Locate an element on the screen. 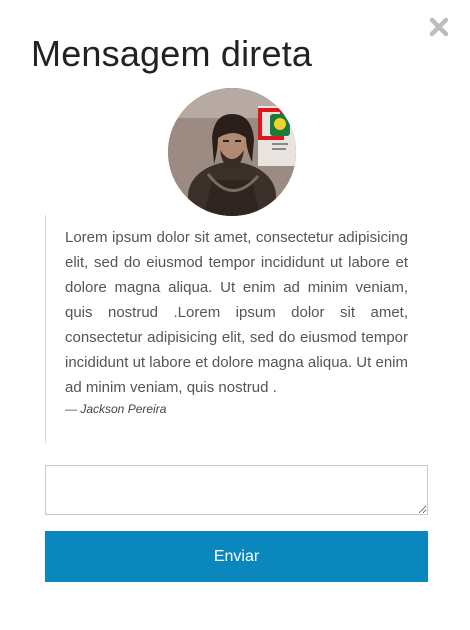  modal-title: Mensagem direta is located at coordinates (172, 53).